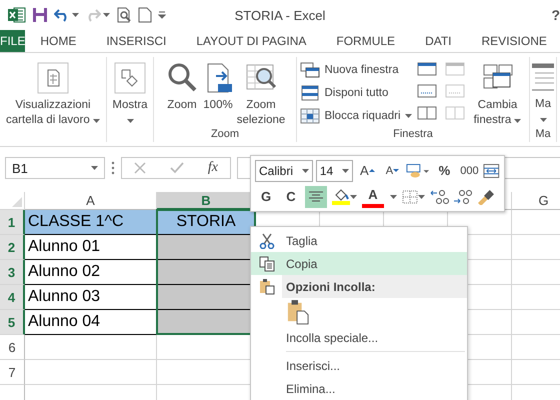 The image size is (560, 400). What do you see at coordinates (17, 15) in the screenshot?
I see `spreadsheet-app-icon` at bounding box center [17, 15].